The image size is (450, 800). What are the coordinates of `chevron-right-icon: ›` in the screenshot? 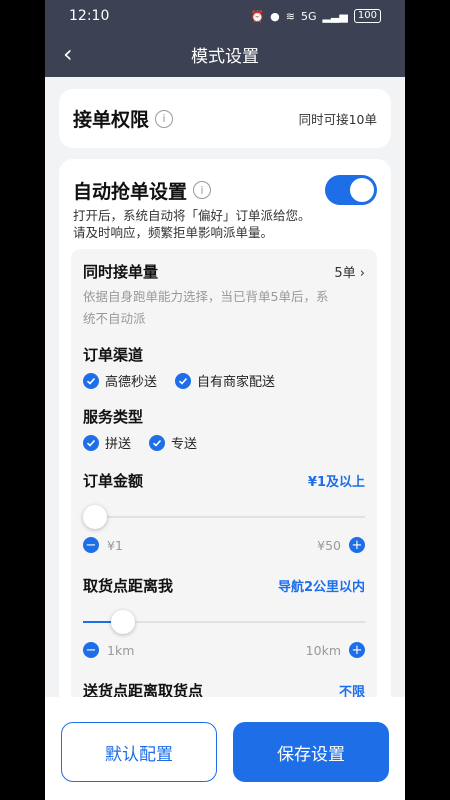 It's located at (362, 273).